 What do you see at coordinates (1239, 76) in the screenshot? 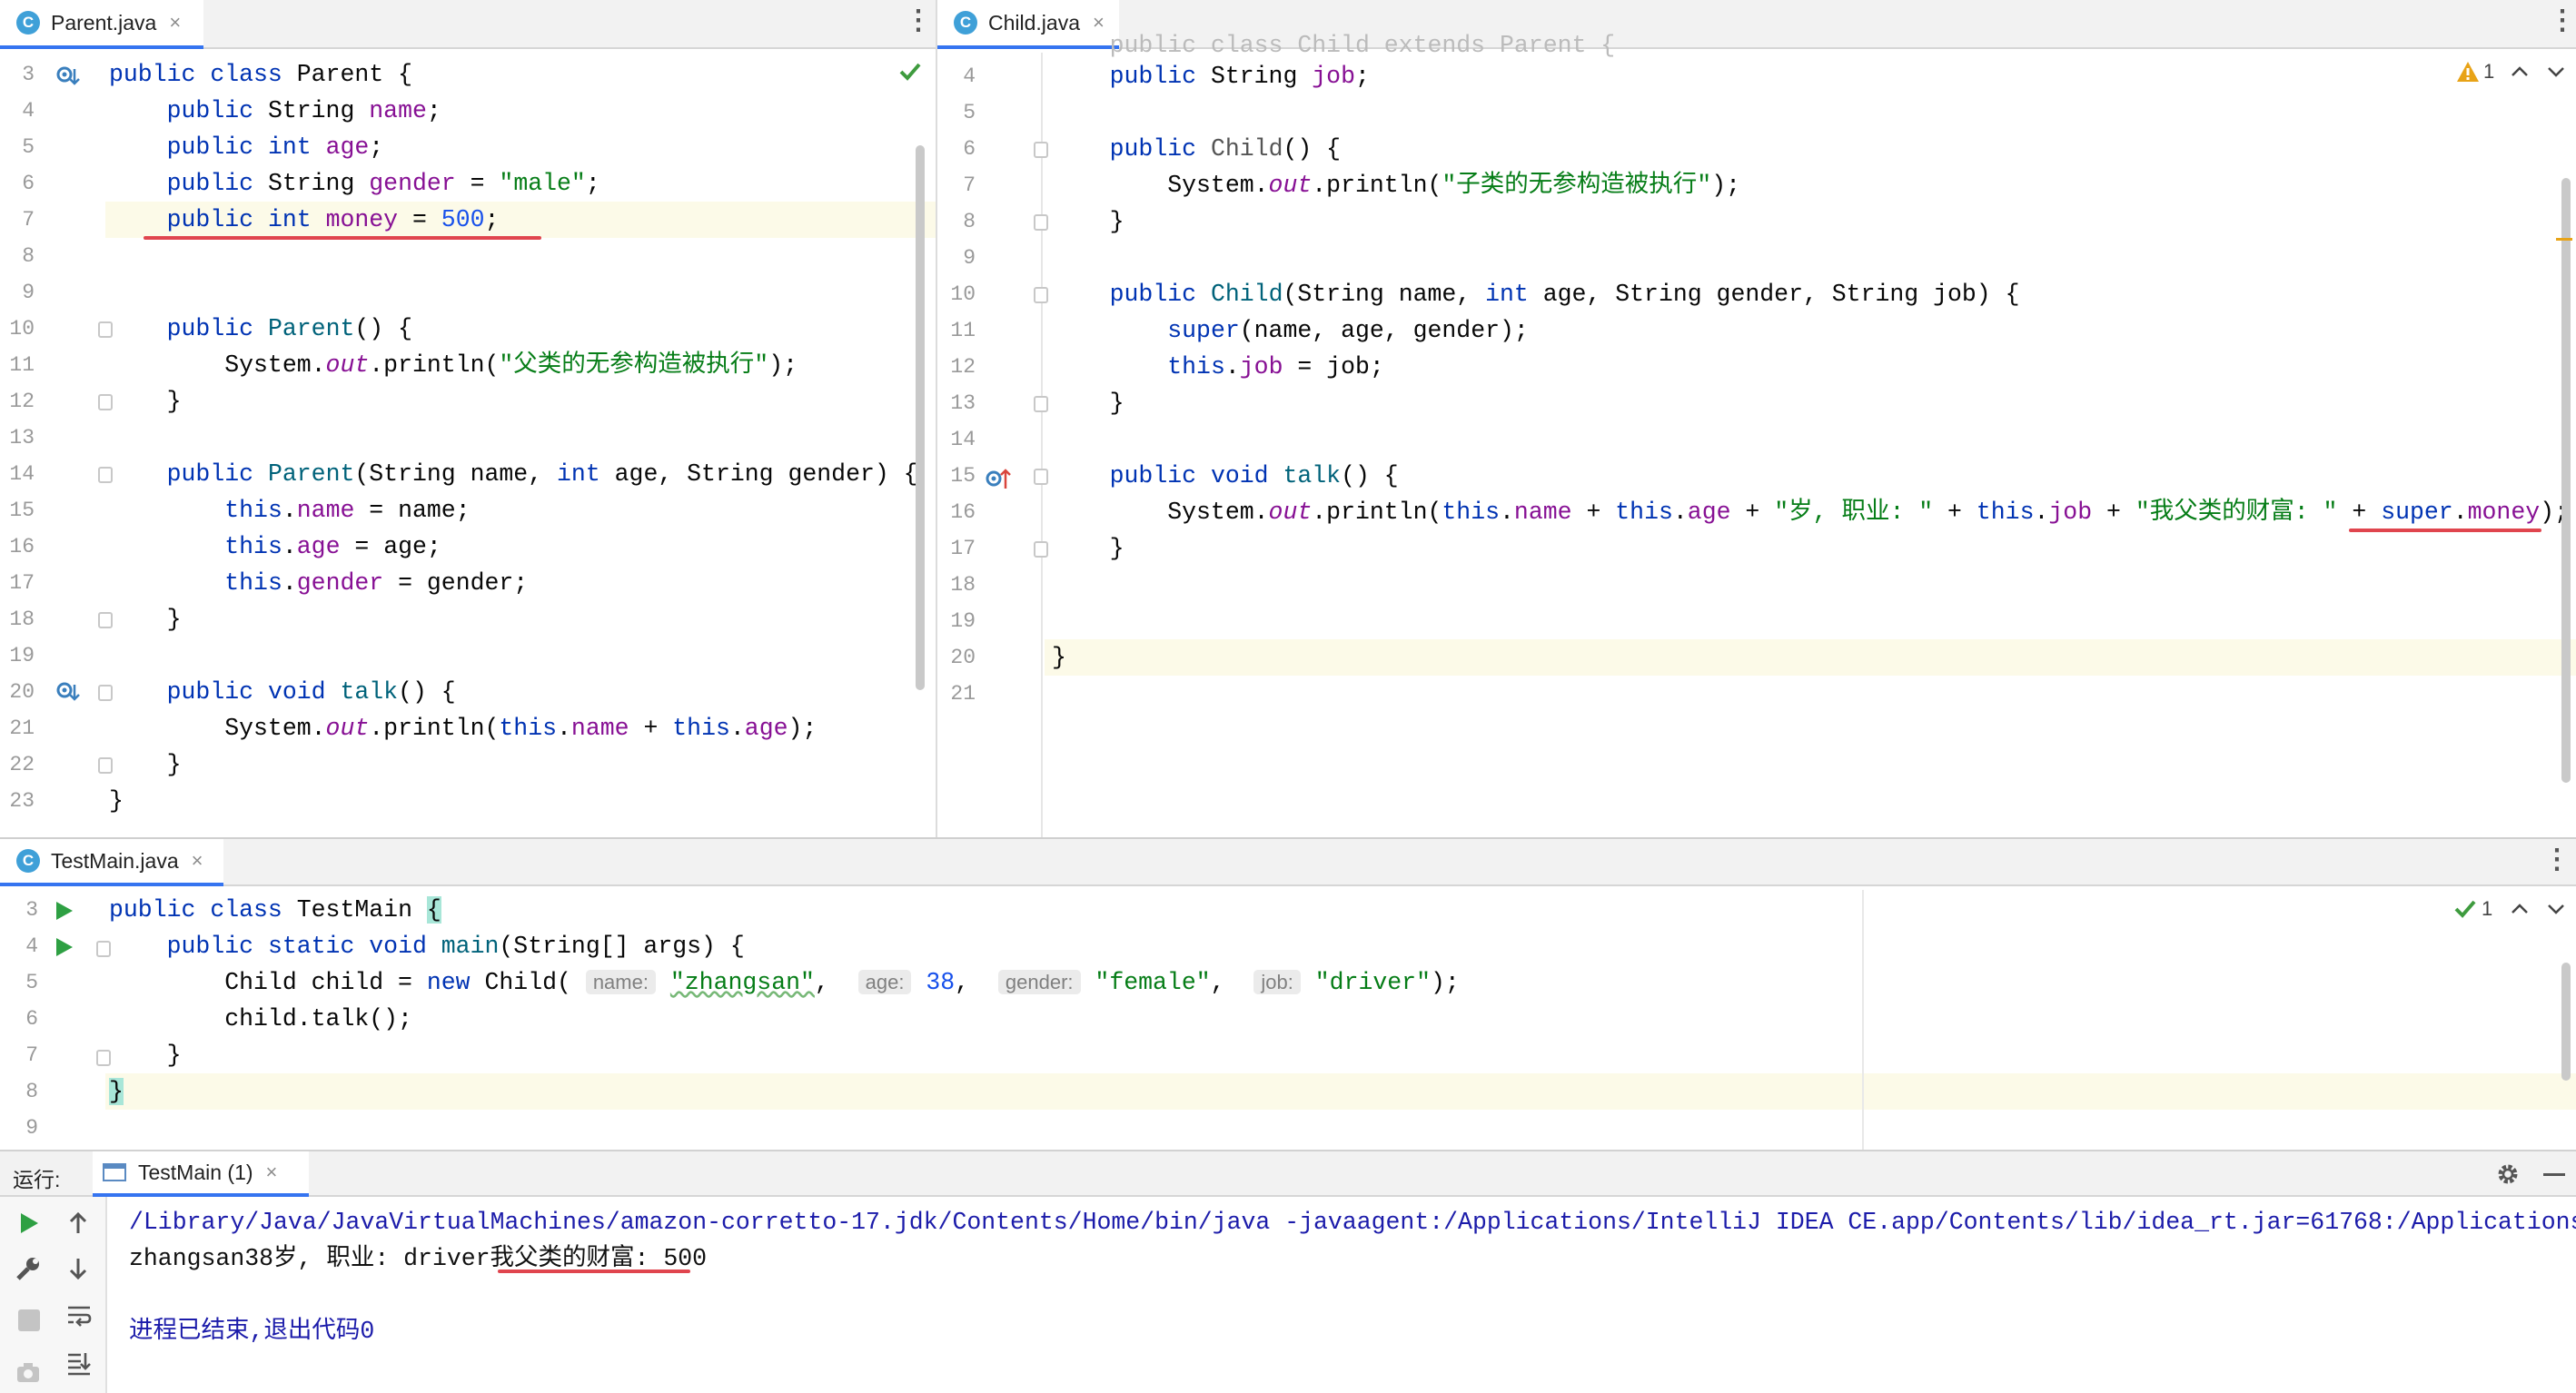
I see `code-line: public String job;` at bounding box center [1239, 76].